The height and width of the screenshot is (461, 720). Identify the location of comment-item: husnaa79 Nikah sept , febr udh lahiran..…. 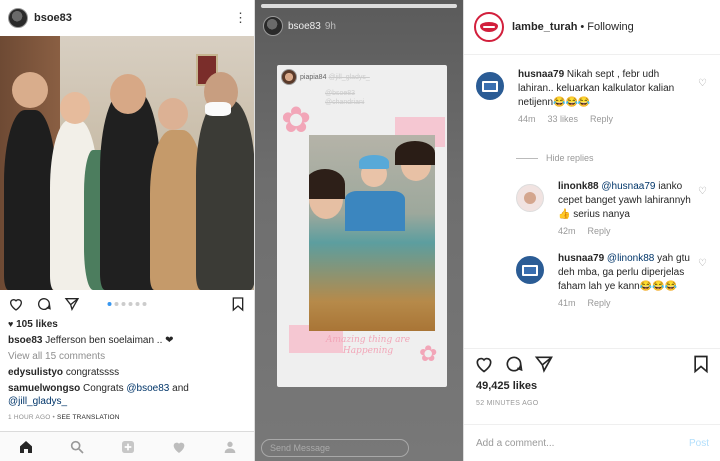
(592, 96).